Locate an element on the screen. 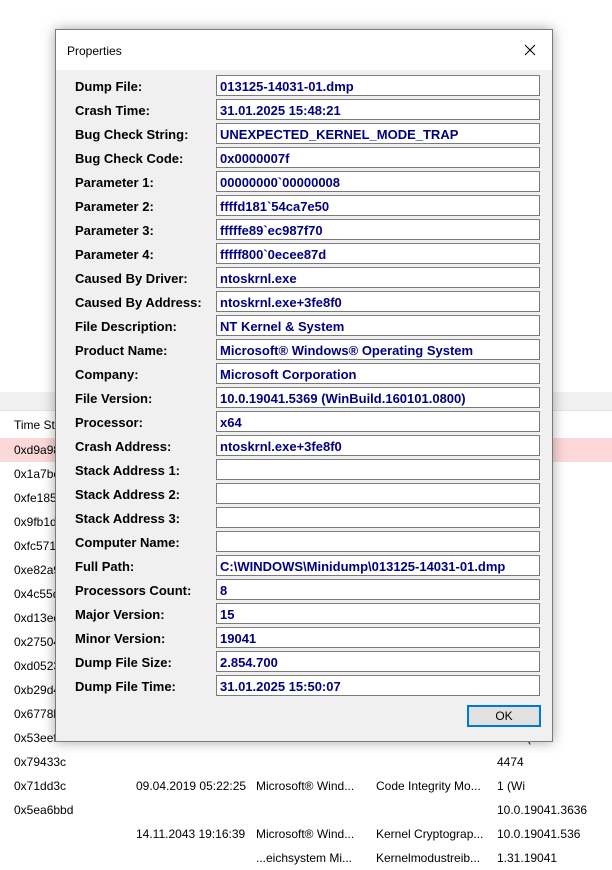 The image size is (612, 870). field-value: ntoskrnl.exe is located at coordinates (258, 278).